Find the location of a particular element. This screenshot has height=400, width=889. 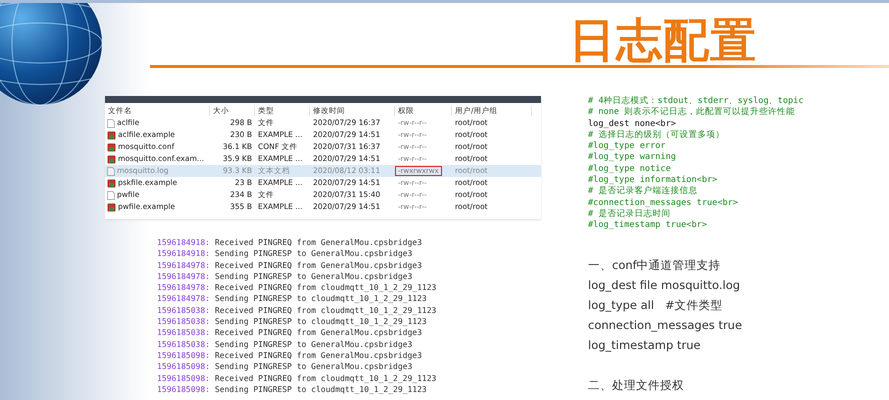

code-comment: # 选择日志的级别（可设置多项） is located at coordinates (657, 135).